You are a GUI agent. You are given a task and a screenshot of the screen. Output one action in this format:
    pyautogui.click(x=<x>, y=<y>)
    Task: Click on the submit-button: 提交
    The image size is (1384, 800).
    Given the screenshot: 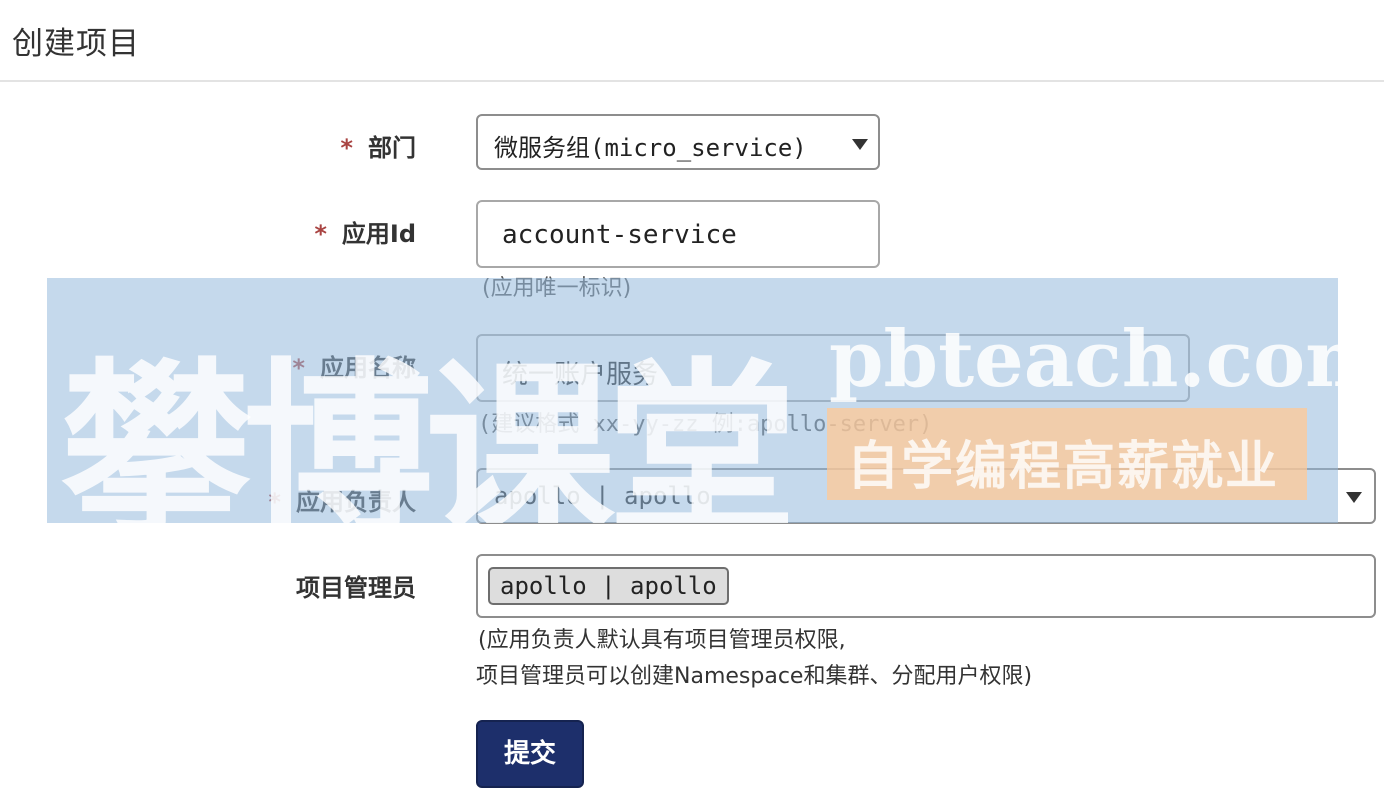 What is the action you would take?
    pyautogui.click(x=530, y=754)
    